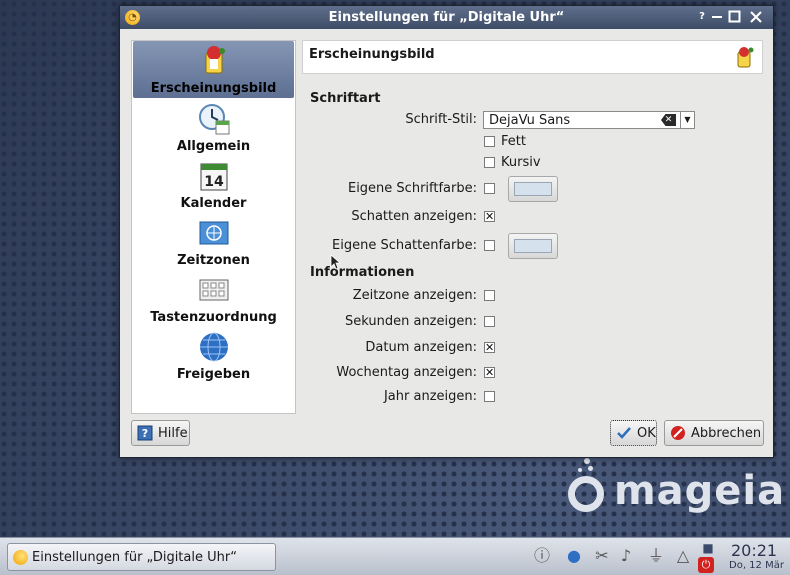 This screenshot has width=790, height=575. What do you see at coordinates (702, 17) in the screenshot?
I see `help-title-button: ?` at bounding box center [702, 17].